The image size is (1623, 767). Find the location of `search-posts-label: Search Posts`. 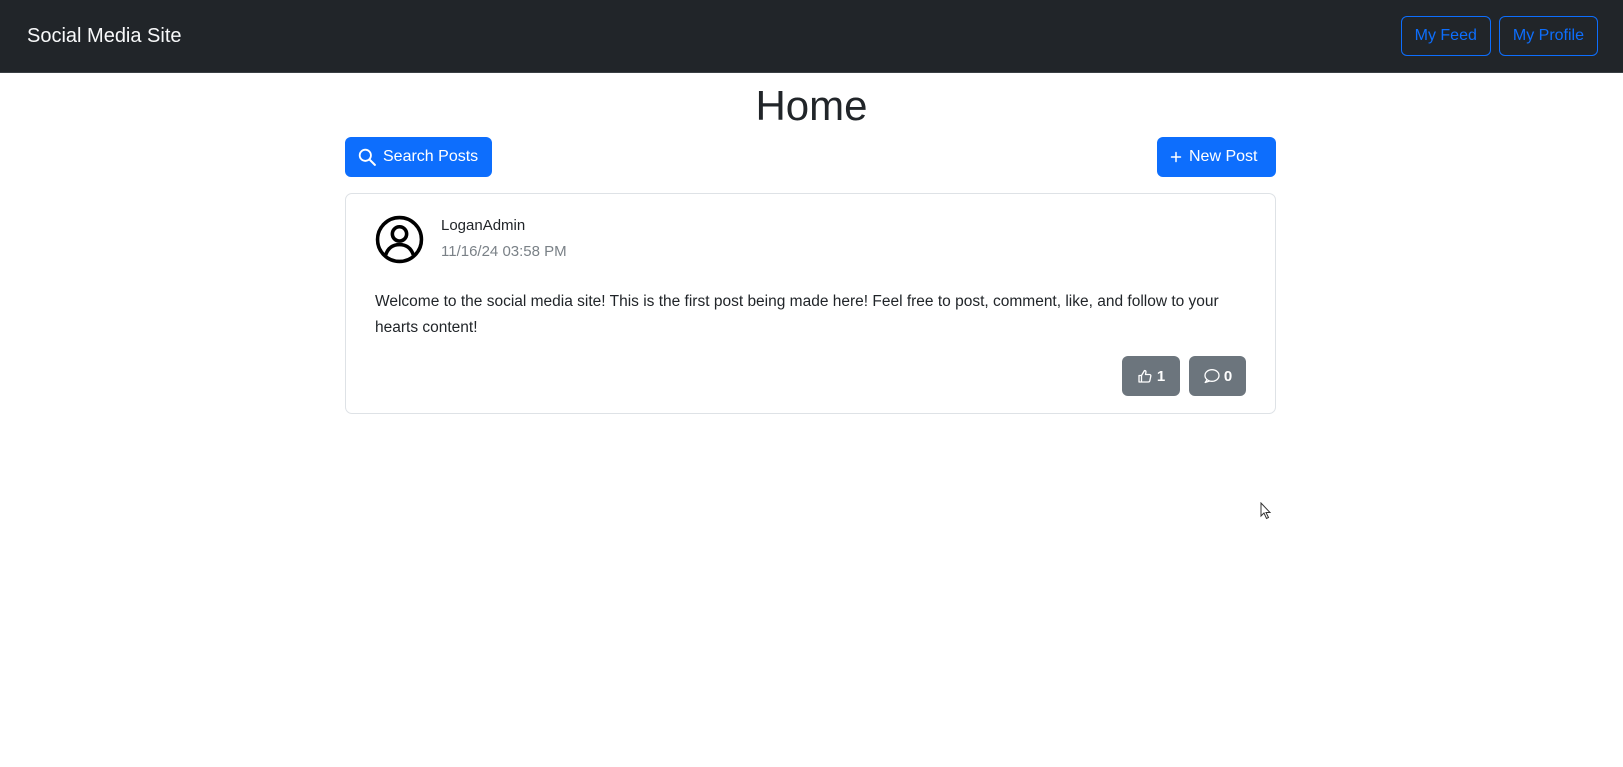

search-posts-label: Search Posts is located at coordinates (431, 156).